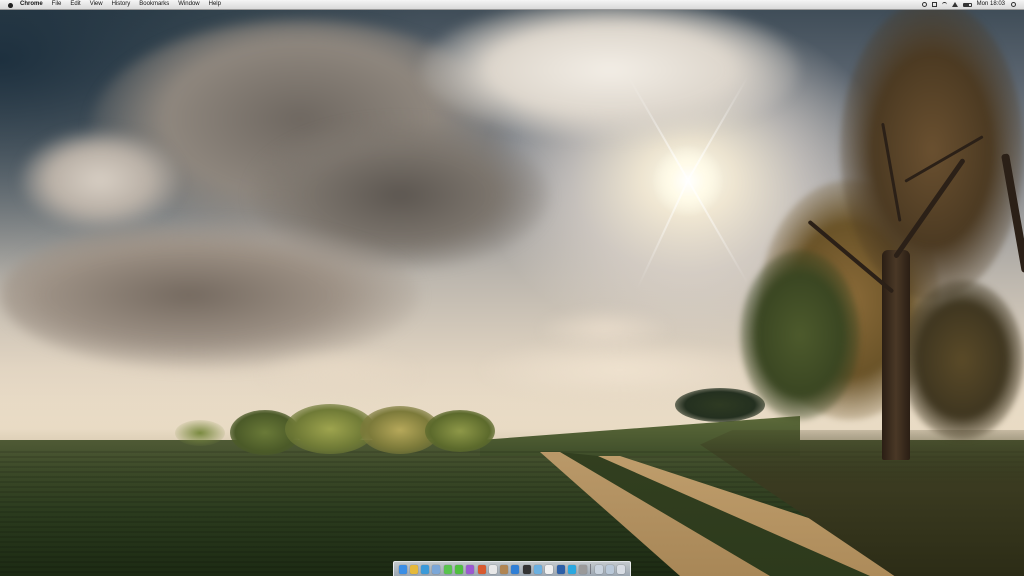 This screenshot has width=1024, height=576. What do you see at coordinates (515, 569) in the screenshot?
I see `app-store-icon` at bounding box center [515, 569].